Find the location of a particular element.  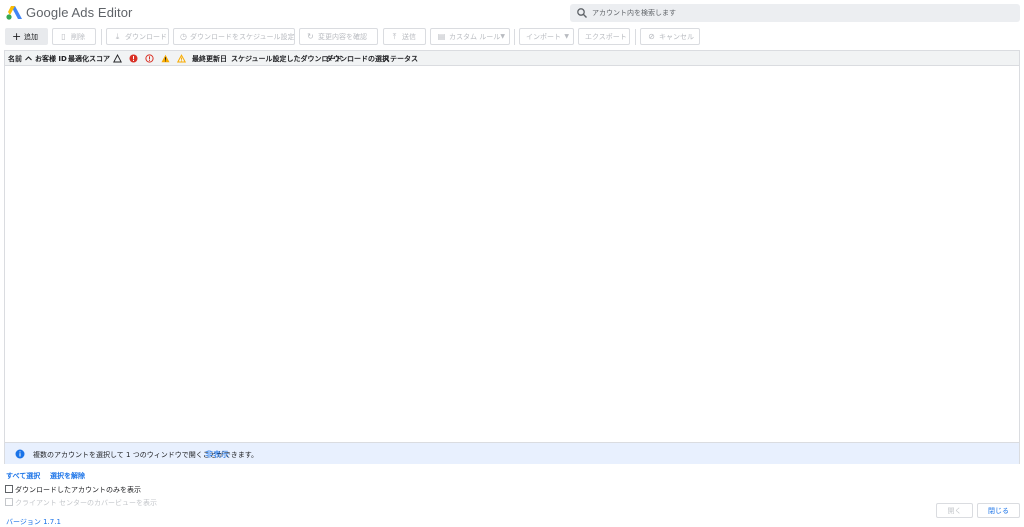

select-all-link: すべて選択 is located at coordinates (23, 476).